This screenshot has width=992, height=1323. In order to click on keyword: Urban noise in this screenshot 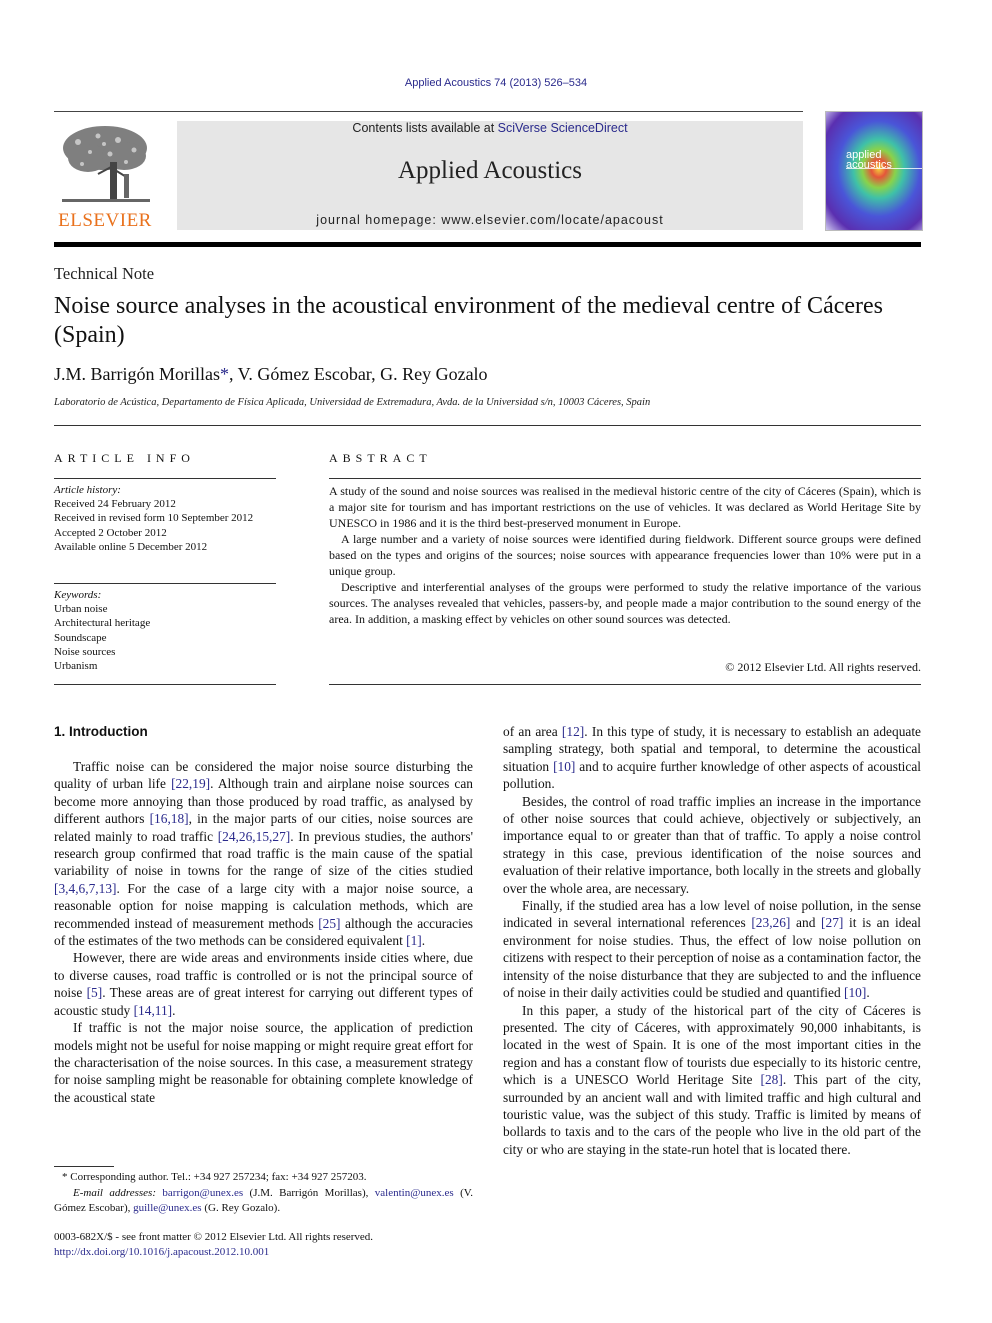, I will do `click(81, 609)`.